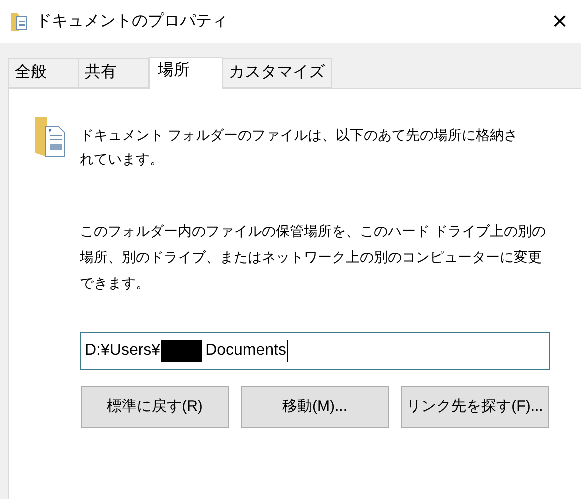  I want to click on close-button: ×, so click(560, 21).